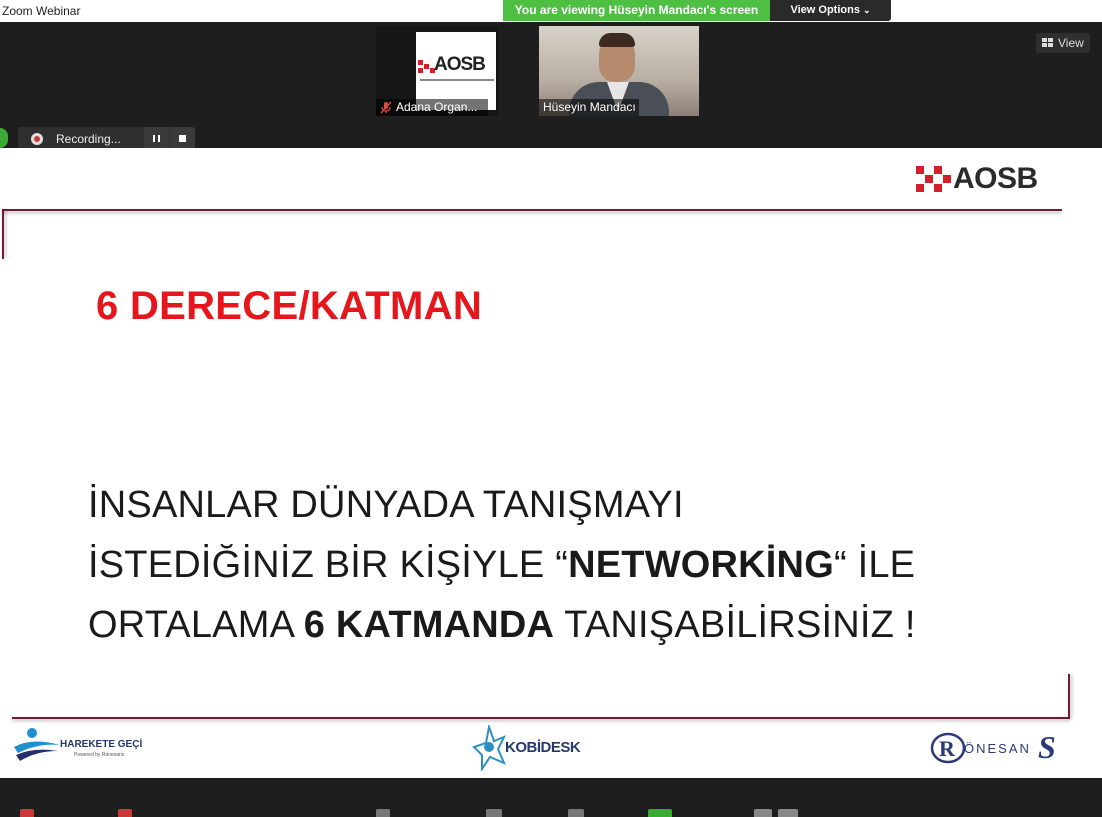 This screenshot has height=817, width=1102. Describe the element at coordinates (502, 625) in the screenshot. I see `slide-body-line-3: ORTALAMA 6 KATMANDA TANIŞABİLİRSİNİZ !` at that location.